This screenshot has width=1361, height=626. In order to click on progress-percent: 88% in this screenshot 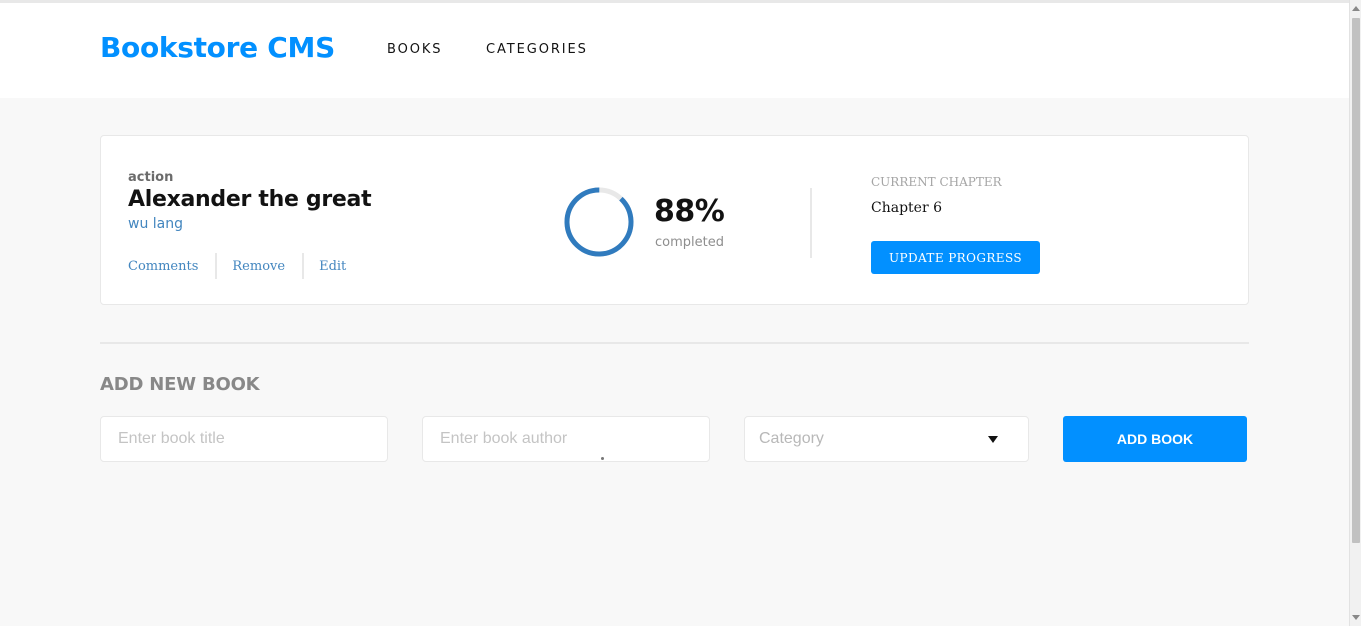, I will do `click(689, 211)`.